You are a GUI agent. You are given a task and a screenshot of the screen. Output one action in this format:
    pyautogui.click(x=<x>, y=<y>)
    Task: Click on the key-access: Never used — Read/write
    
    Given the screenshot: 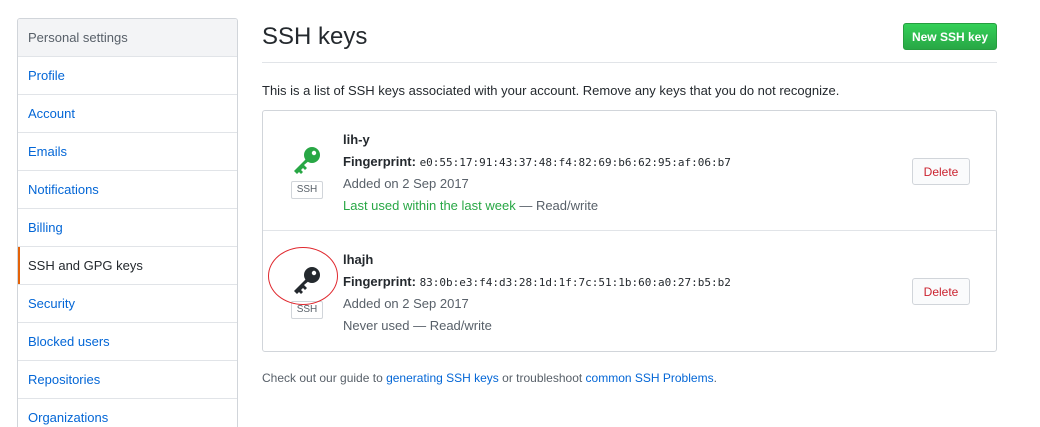 What is the action you would take?
    pyautogui.click(x=417, y=325)
    